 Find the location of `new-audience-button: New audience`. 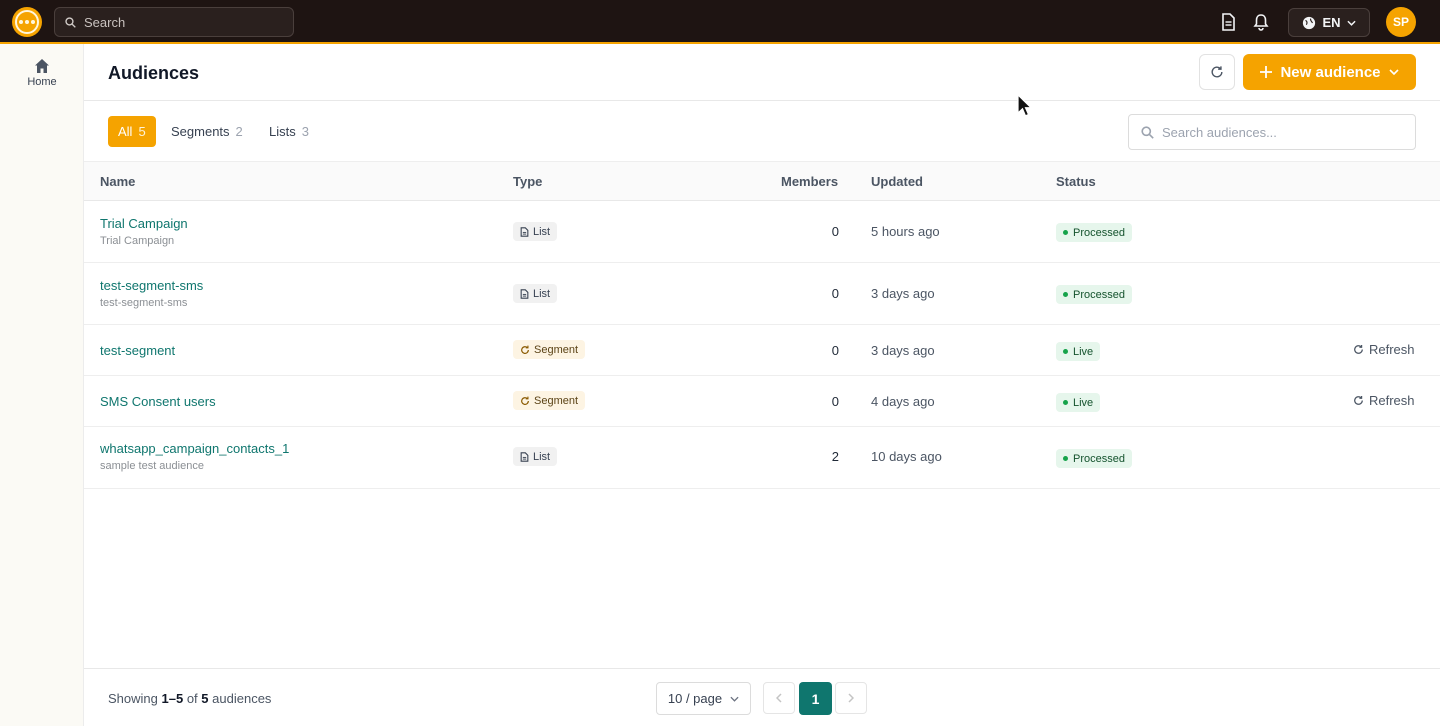

new-audience-button: New audience is located at coordinates (1329, 72).